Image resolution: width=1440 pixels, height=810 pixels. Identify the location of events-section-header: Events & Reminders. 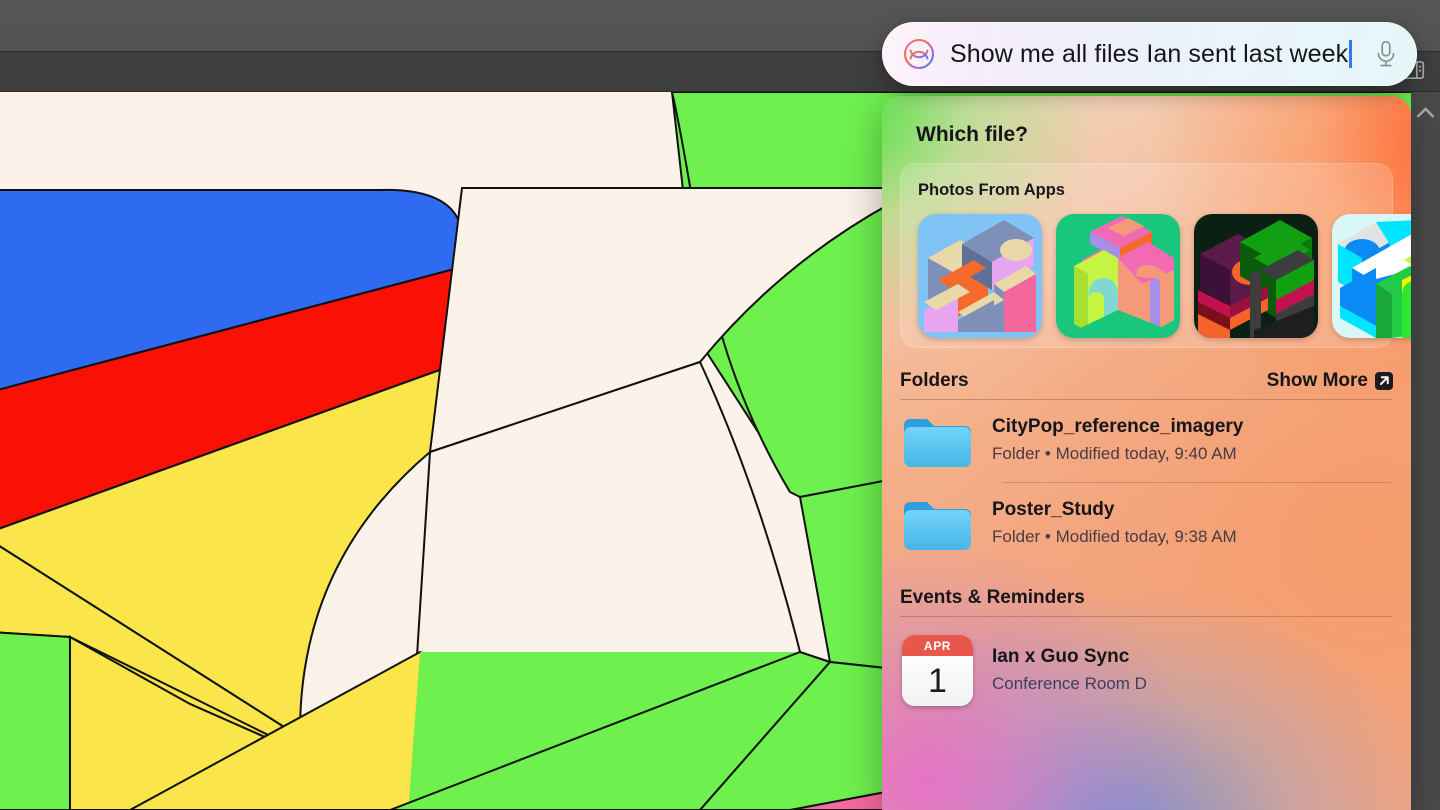
(1146, 590).